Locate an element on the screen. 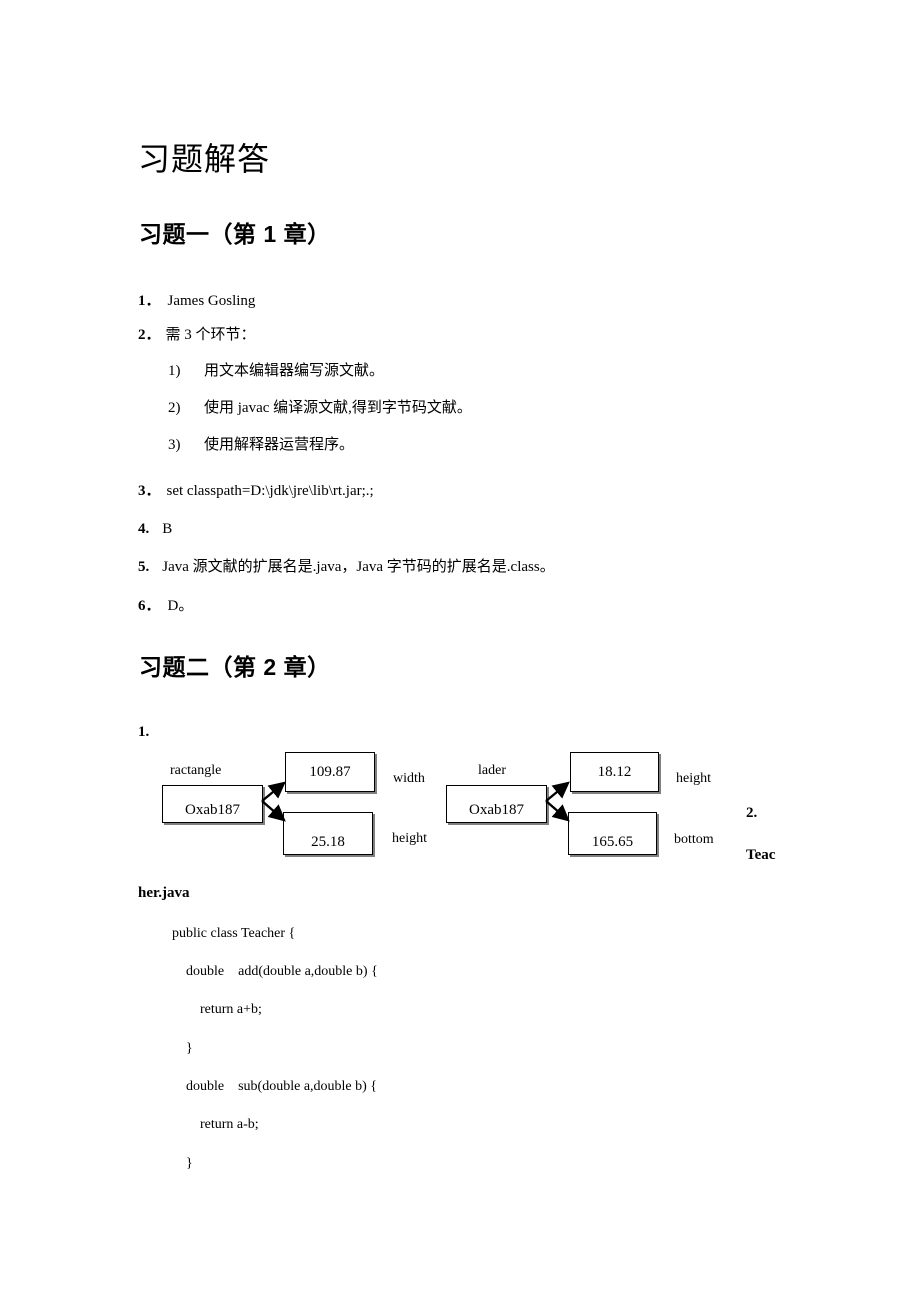 This screenshot has width=920, height=1302. answer-subitem-1-text: 用文本编辑器编写源文献。 is located at coordinates (294, 371).